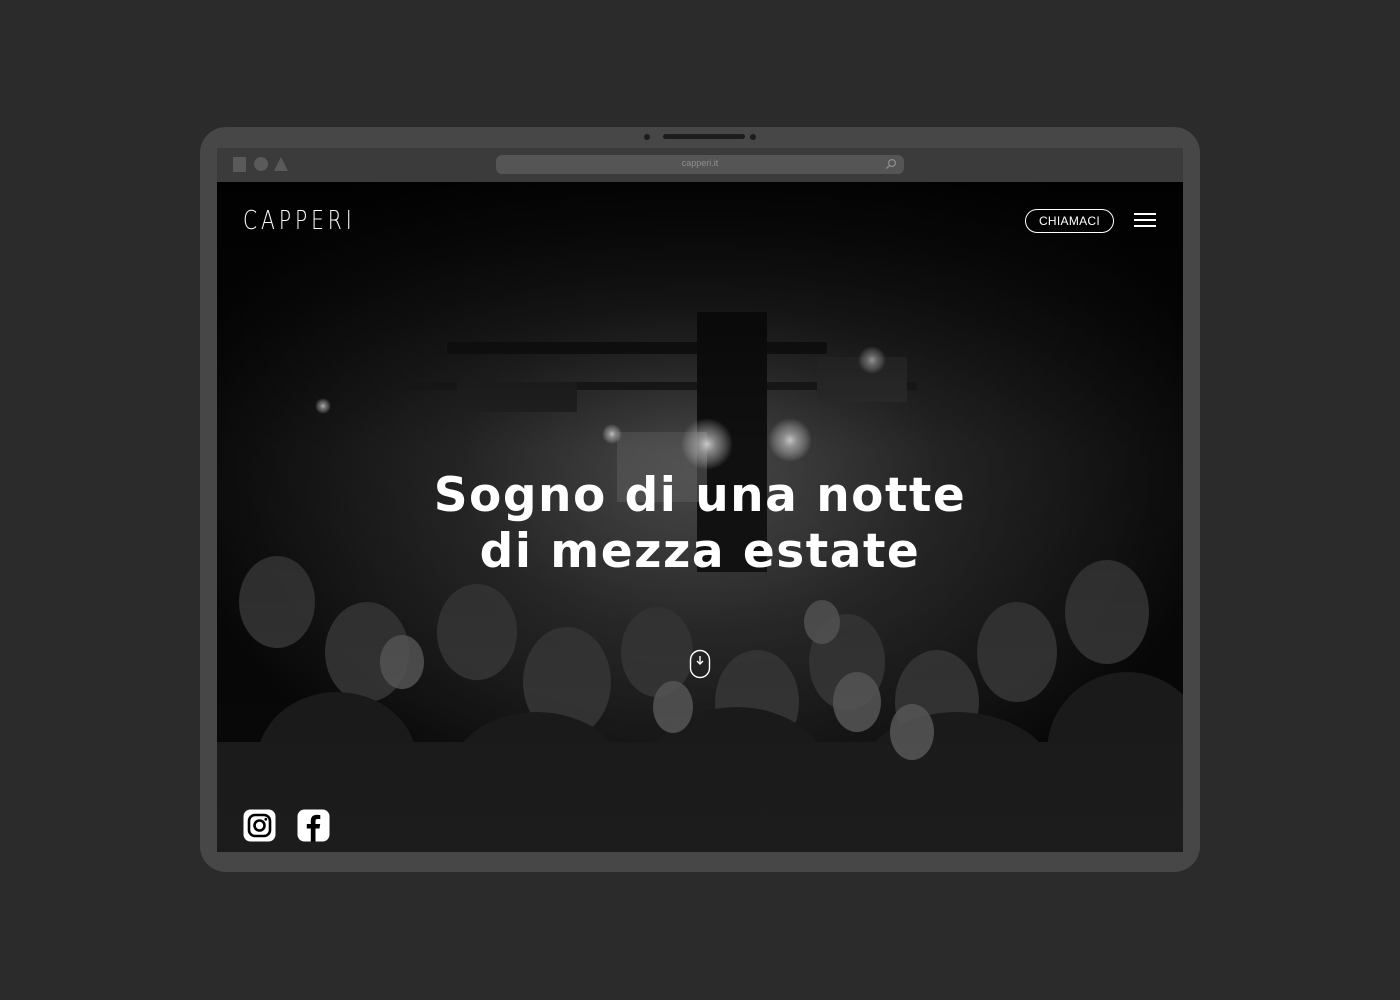 The width and height of the screenshot is (1400, 1000). I want to click on device-top-bezel, so click(700, 137).